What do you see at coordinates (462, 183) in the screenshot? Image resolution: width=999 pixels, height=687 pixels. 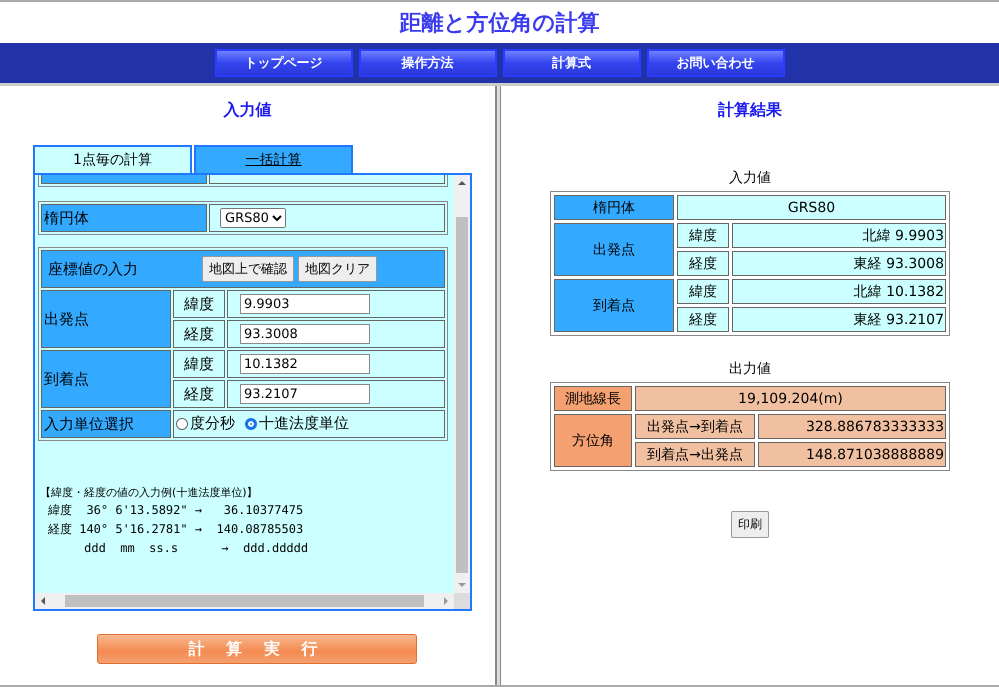 I see `up-arrow-icon` at bounding box center [462, 183].